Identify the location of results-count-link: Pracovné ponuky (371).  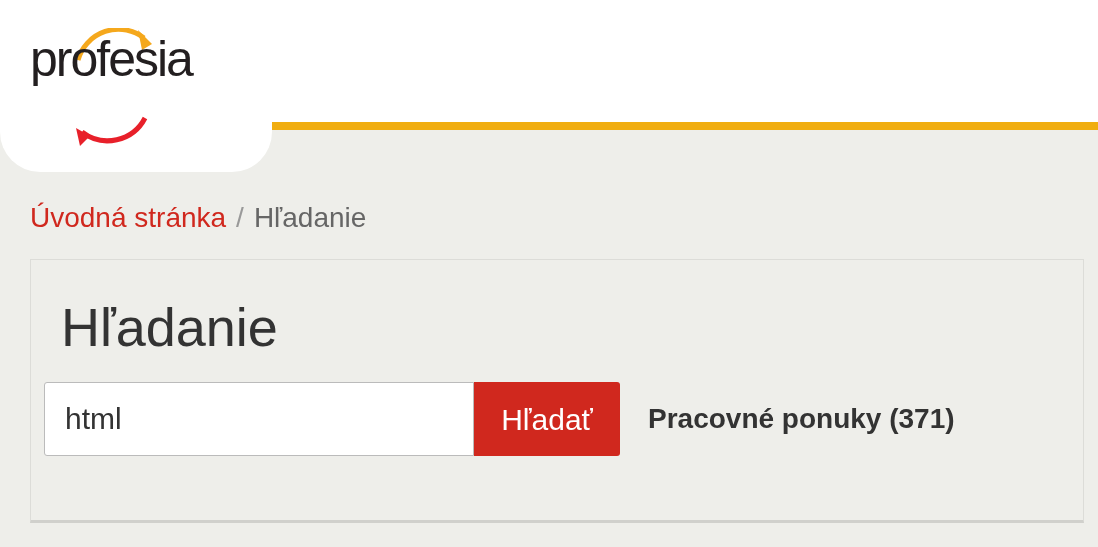
(801, 419).